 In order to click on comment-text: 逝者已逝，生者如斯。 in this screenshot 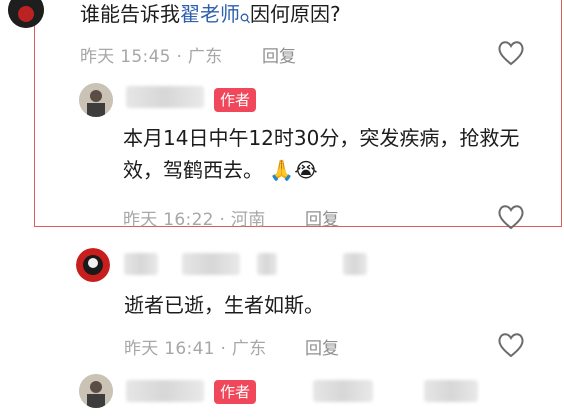, I will do `click(224, 305)`.